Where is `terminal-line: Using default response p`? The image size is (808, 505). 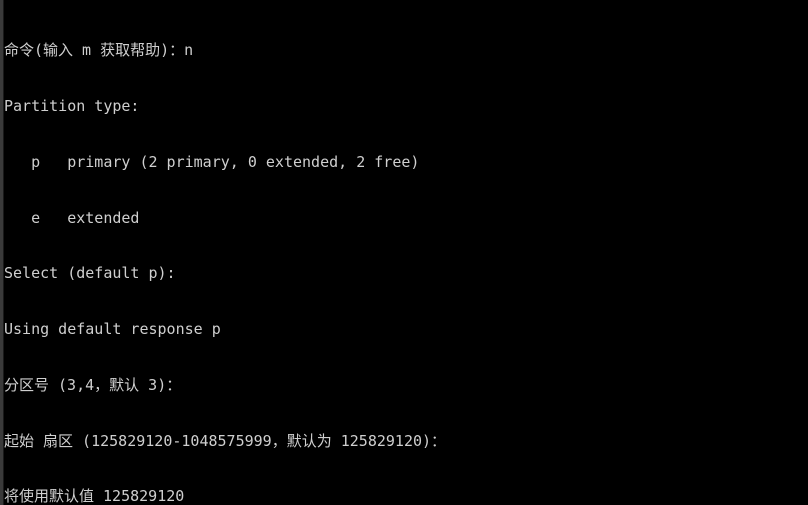
terminal-line: Using default response p is located at coordinates (112, 329).